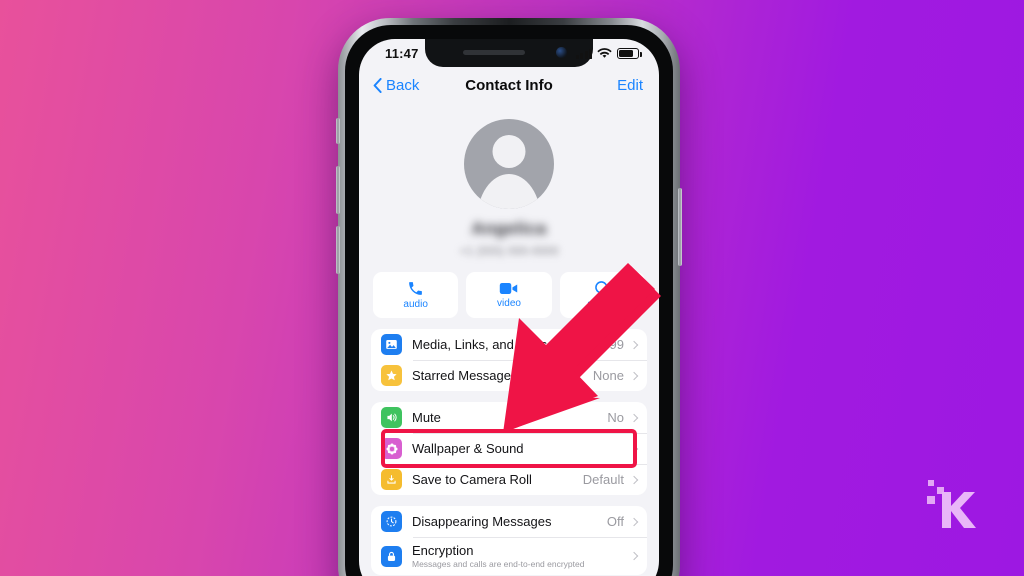 Image resolution: width=1024 pixels, height=576 pixels. I want to click on row-title: Mute, so click(426, 417).